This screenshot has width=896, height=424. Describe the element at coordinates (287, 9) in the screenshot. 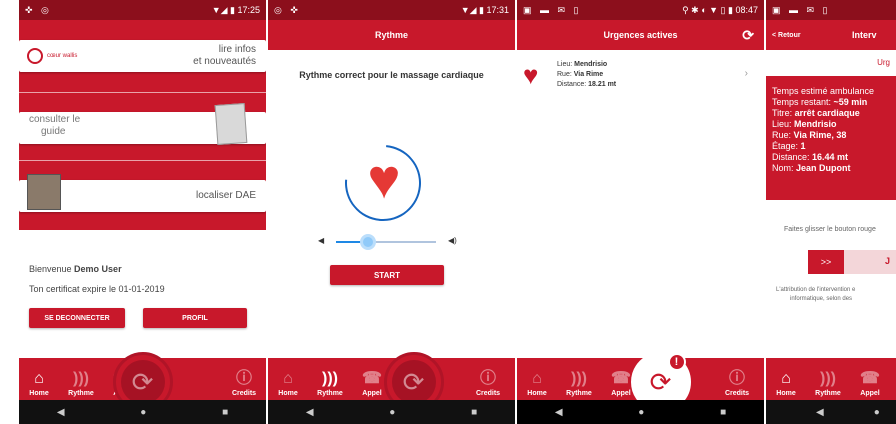

I see `status-icons-left: ◎ ✜` at that location.